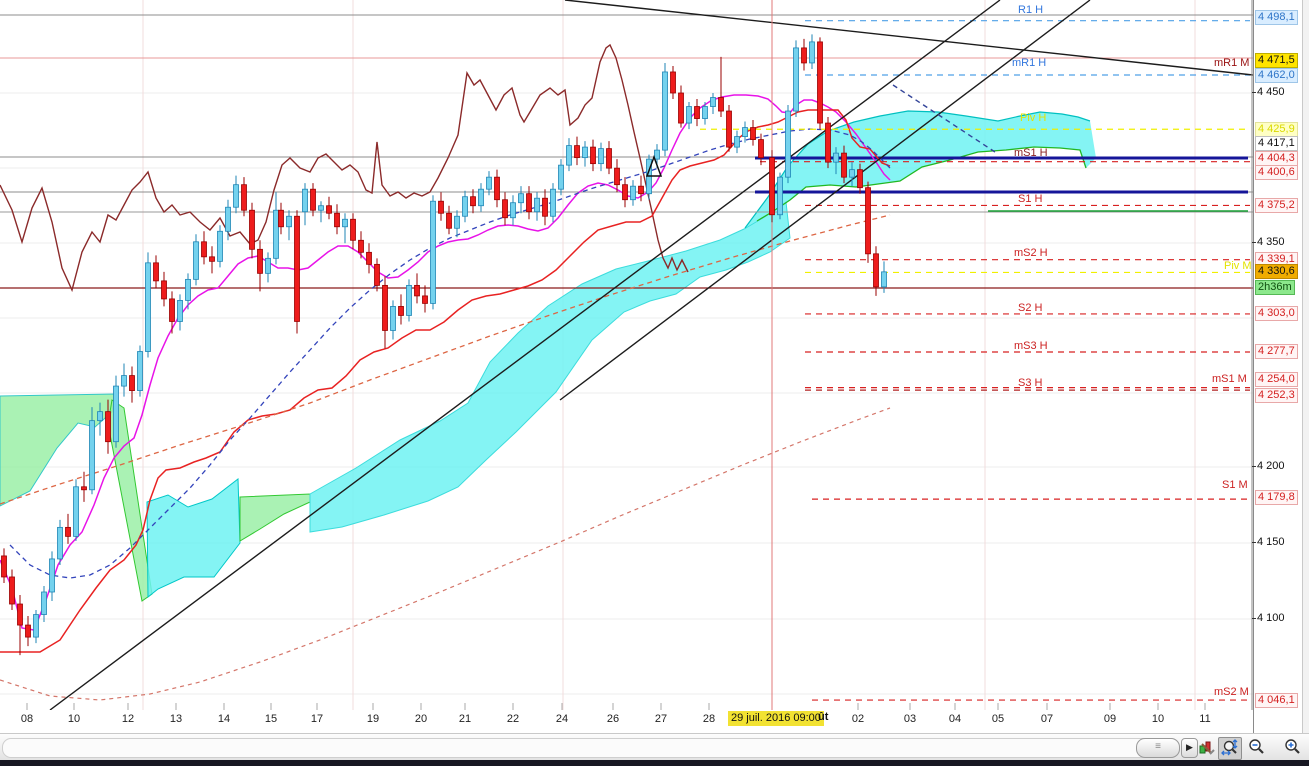 This screenshot has width=1309, height=766. What do you see at coordinates (1276, 143) in the screenshot?
I see `price-level-label: 4 417,1` at bounding box center [1276, 143].